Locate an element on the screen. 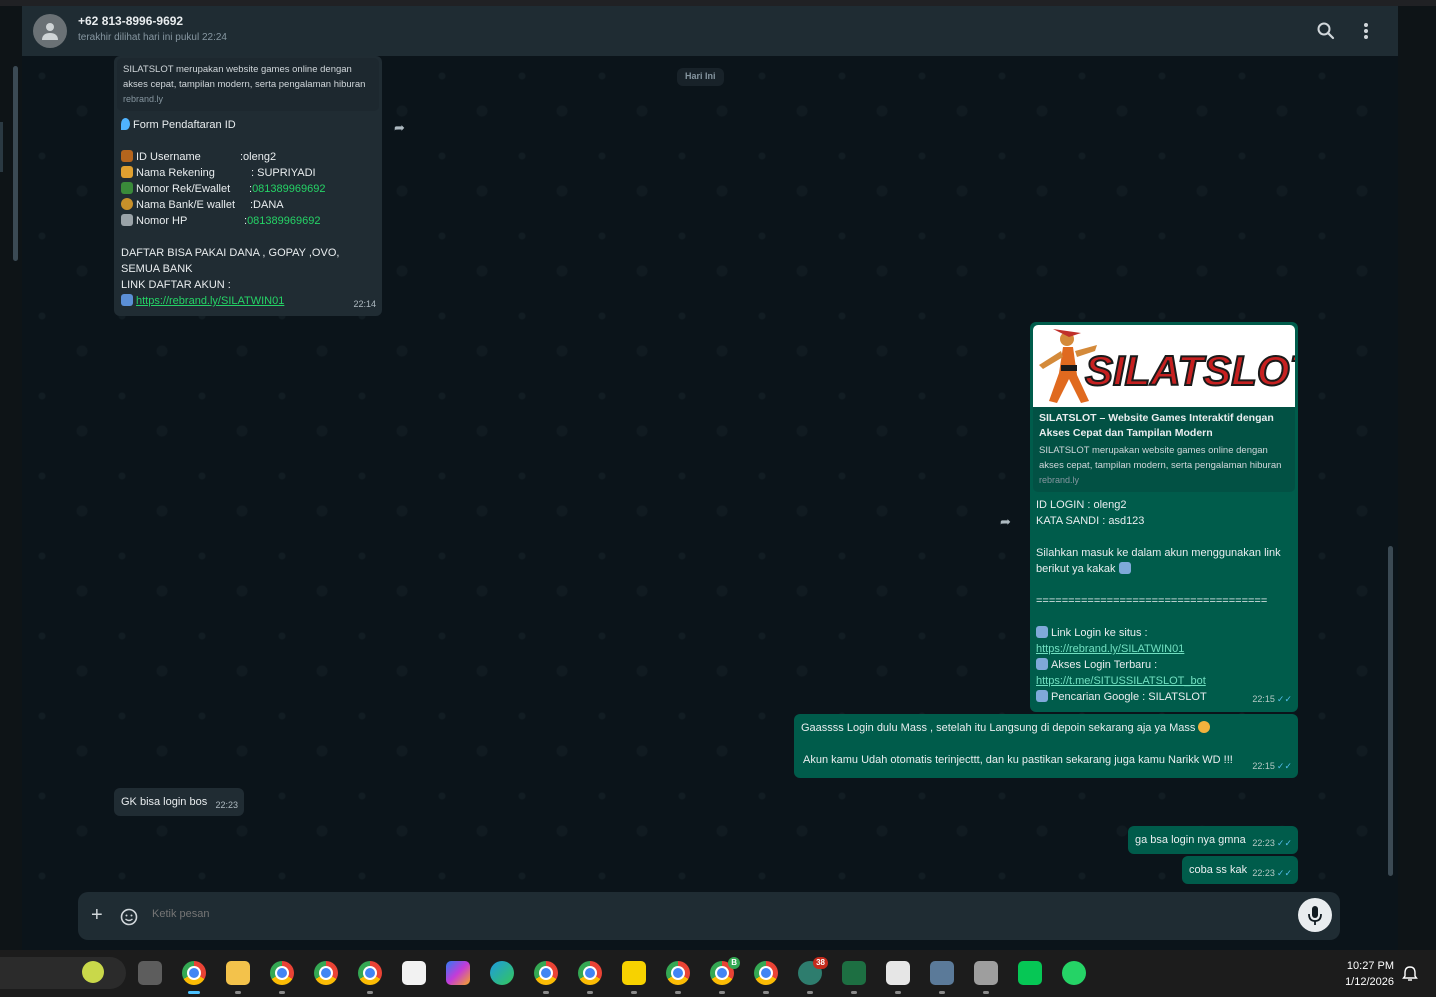 Image resolution: width=1436 pixels, height=997 pixels. profile-badge: B is located at coordinates (734, 963).